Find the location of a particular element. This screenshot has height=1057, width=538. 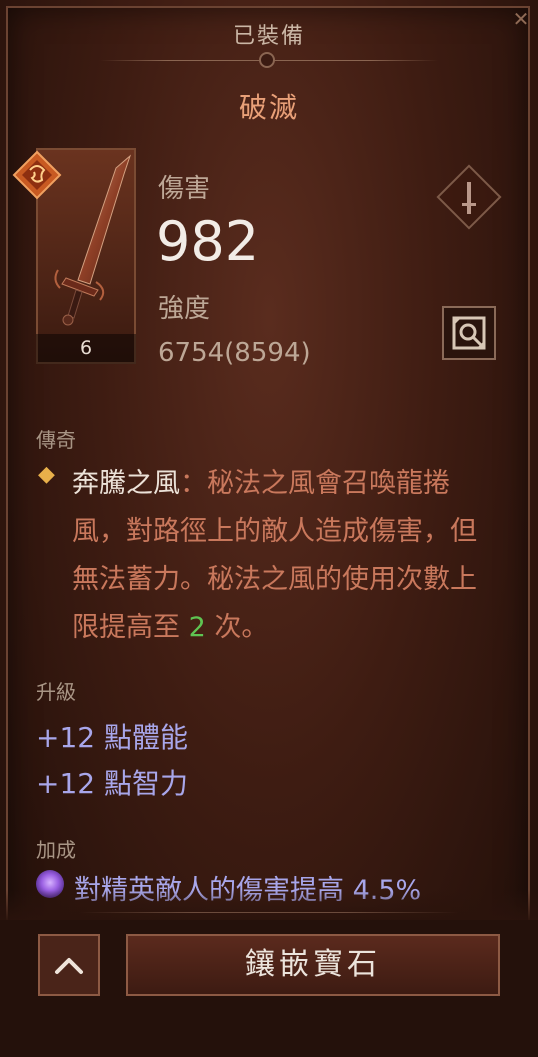

legendary-heading: 傳奇 is located at coordinates (56, 440).